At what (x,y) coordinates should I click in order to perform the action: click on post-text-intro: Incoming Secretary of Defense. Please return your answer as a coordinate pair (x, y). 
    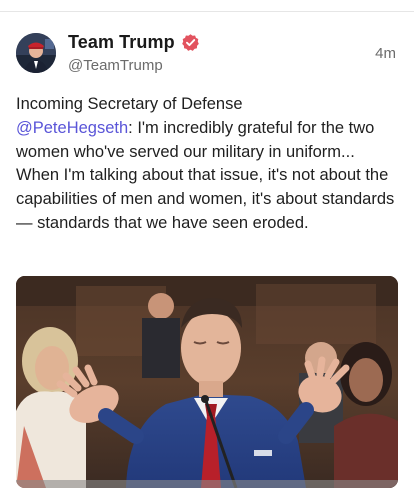
    Looking at the image, I should click on (129, 104).